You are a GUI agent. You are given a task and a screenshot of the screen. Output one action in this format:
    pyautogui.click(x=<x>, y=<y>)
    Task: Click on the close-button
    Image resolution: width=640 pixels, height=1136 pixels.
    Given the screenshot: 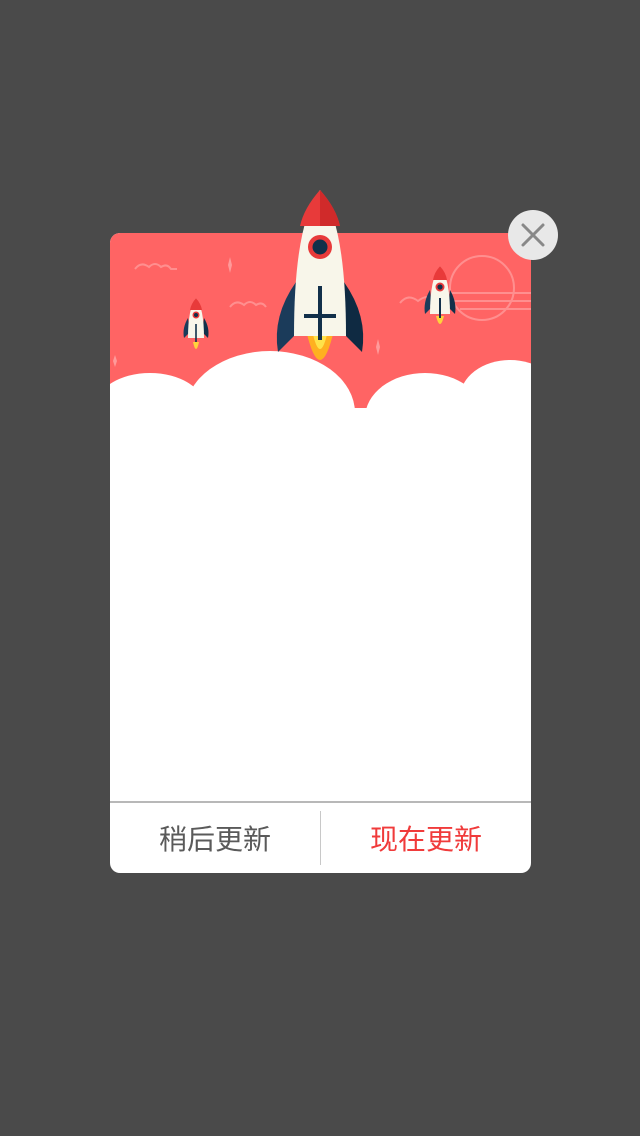 What is the action you would take?
    pyautogui.click(x=533, y=235)
    